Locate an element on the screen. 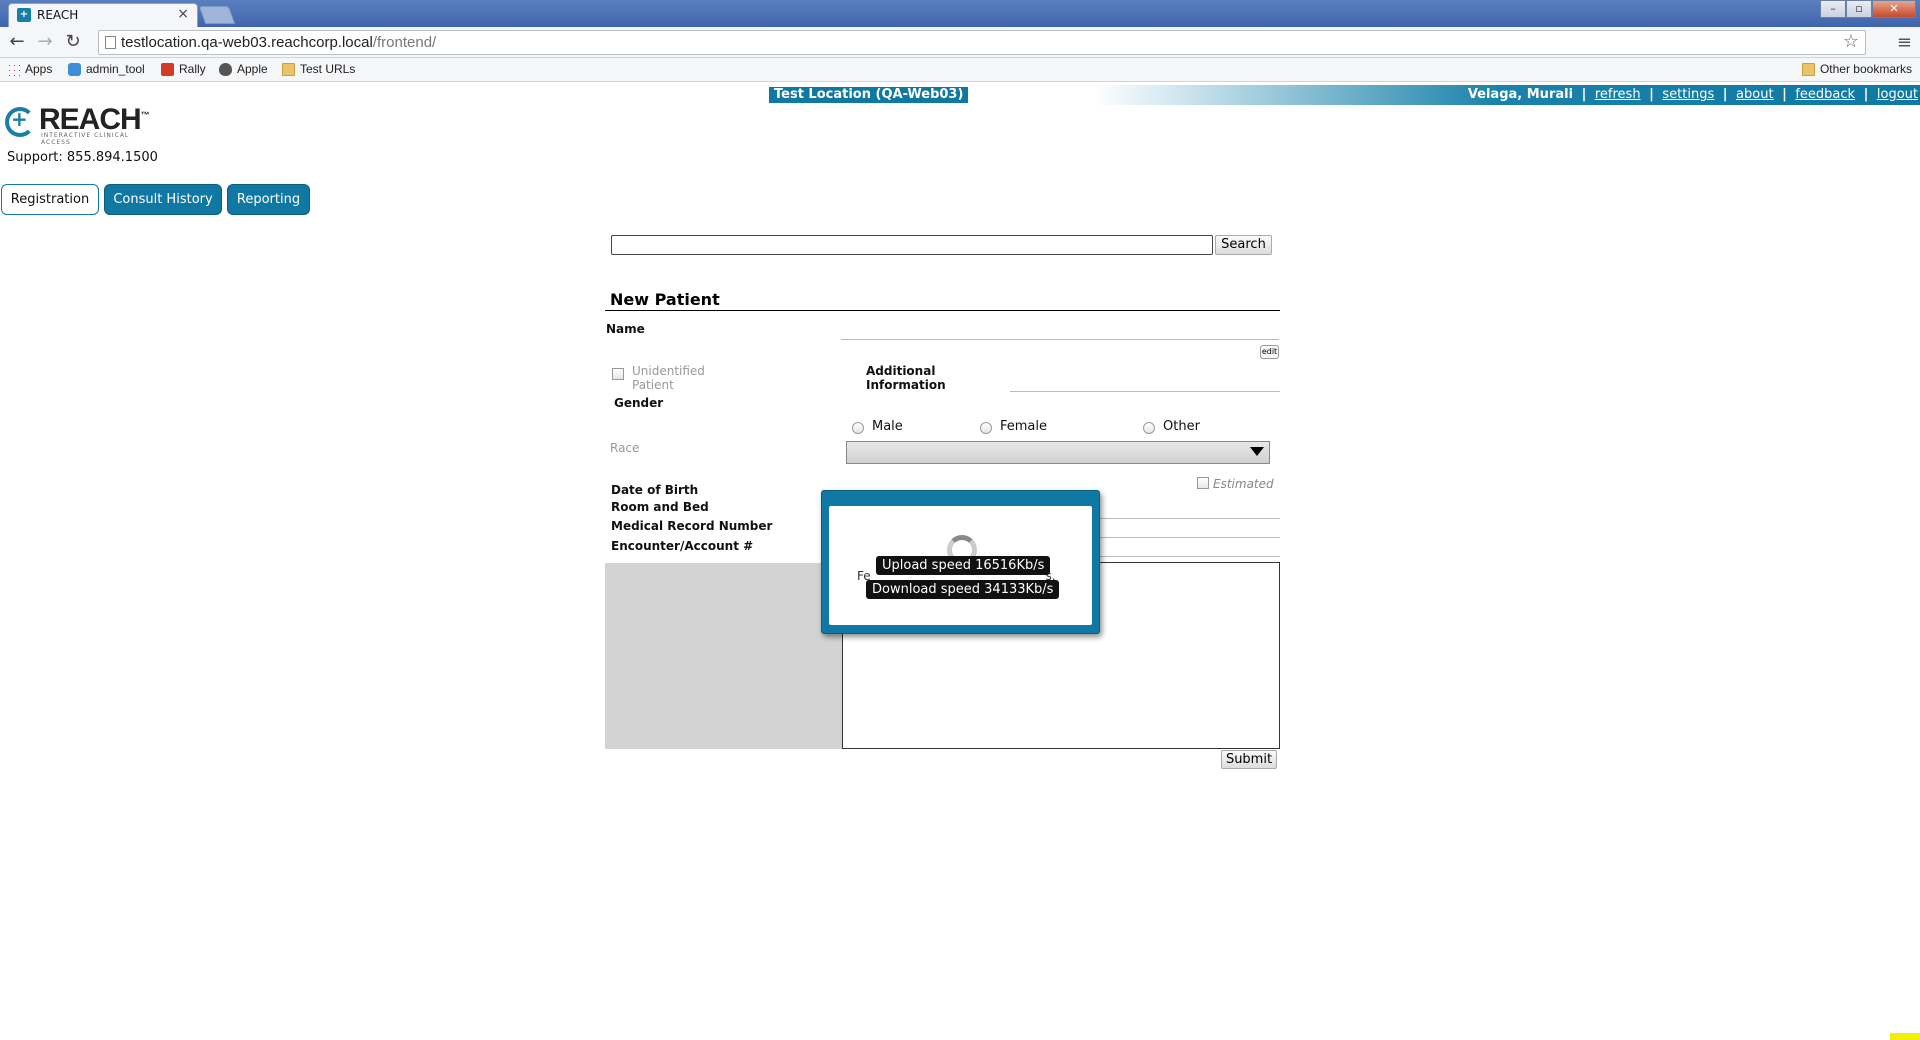 Image resolution: width=1920 pixels, height=1040 pixels. bookmark-apple: Apple is located at coordinates (243, 69).